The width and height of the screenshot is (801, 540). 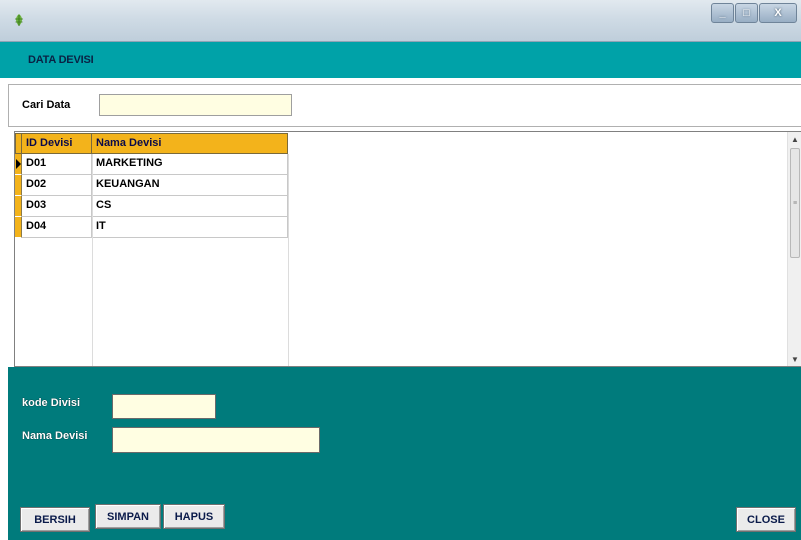 What do you see at coordinates (795, 203) in the screenshot?
I see `scrollbar-thumb: ≡` at bounding box center [795, 203].